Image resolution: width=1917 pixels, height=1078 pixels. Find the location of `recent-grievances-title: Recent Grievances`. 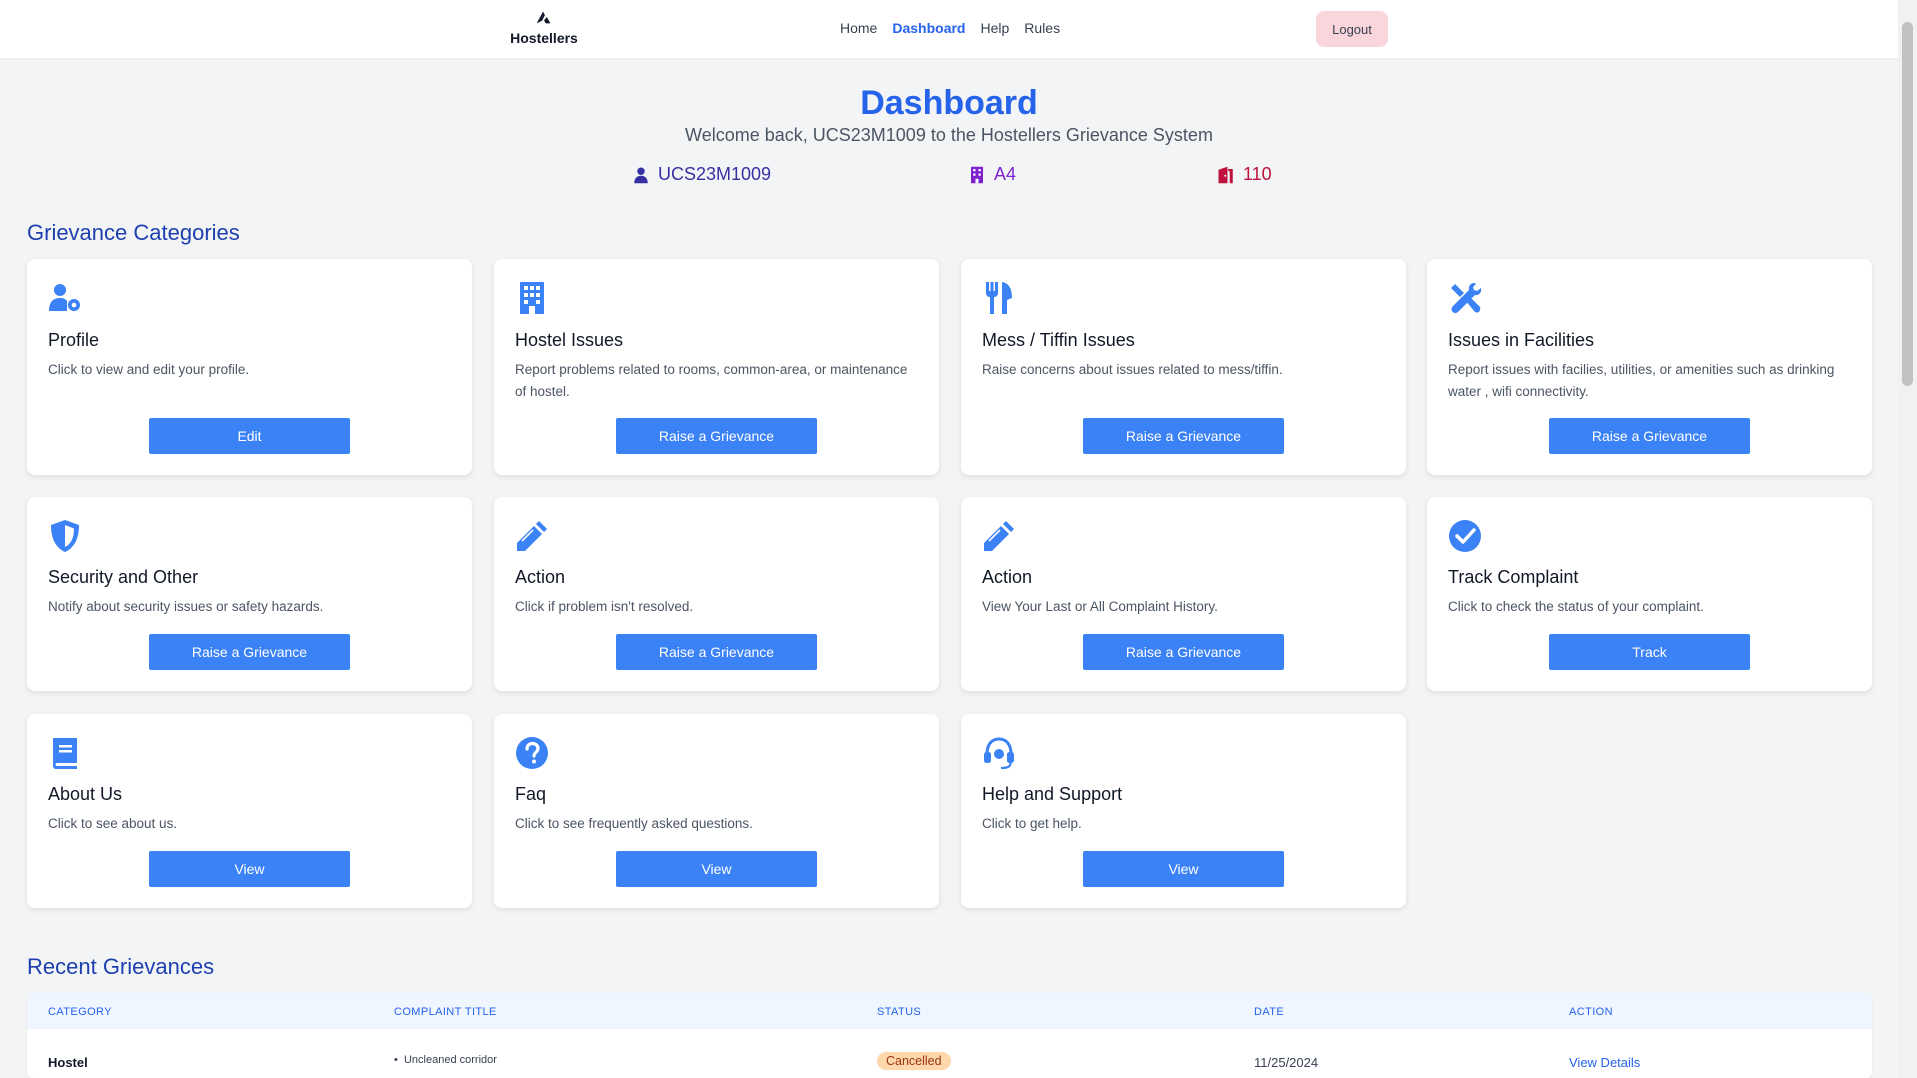

recent-grievances-title: Recent Grievances is located at coordinates (121, 966).